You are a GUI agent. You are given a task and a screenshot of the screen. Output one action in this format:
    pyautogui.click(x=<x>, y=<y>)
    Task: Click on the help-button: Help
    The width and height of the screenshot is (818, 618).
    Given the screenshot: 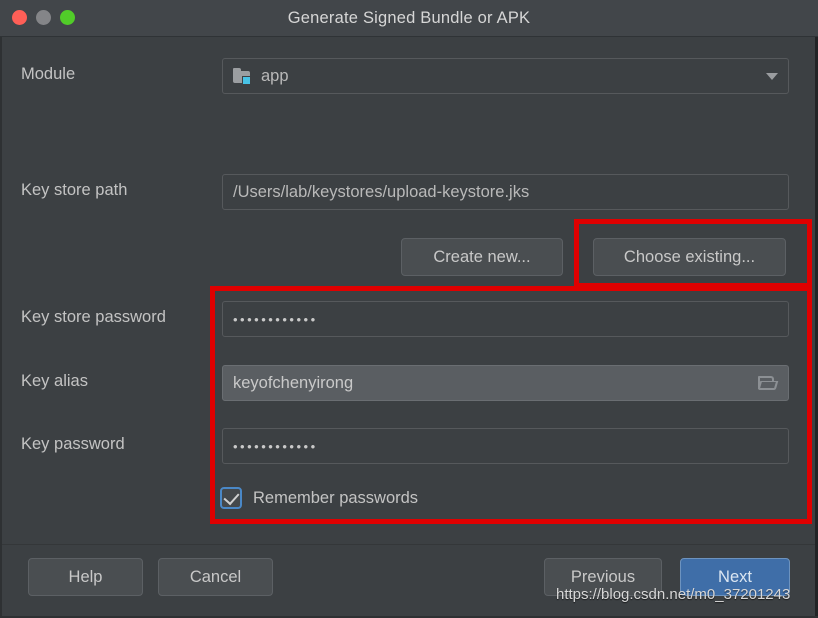 What is the action you would take?
    pyautogui.click(x=85, y=577)
    